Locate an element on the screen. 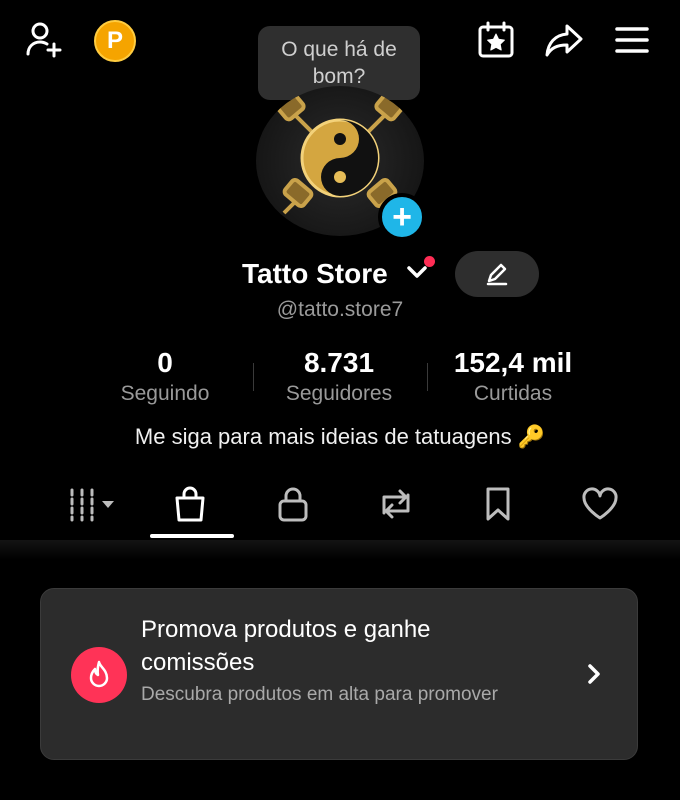  stat-likes: 152,4 mil Curtidas is located at coordinates (513, 377).